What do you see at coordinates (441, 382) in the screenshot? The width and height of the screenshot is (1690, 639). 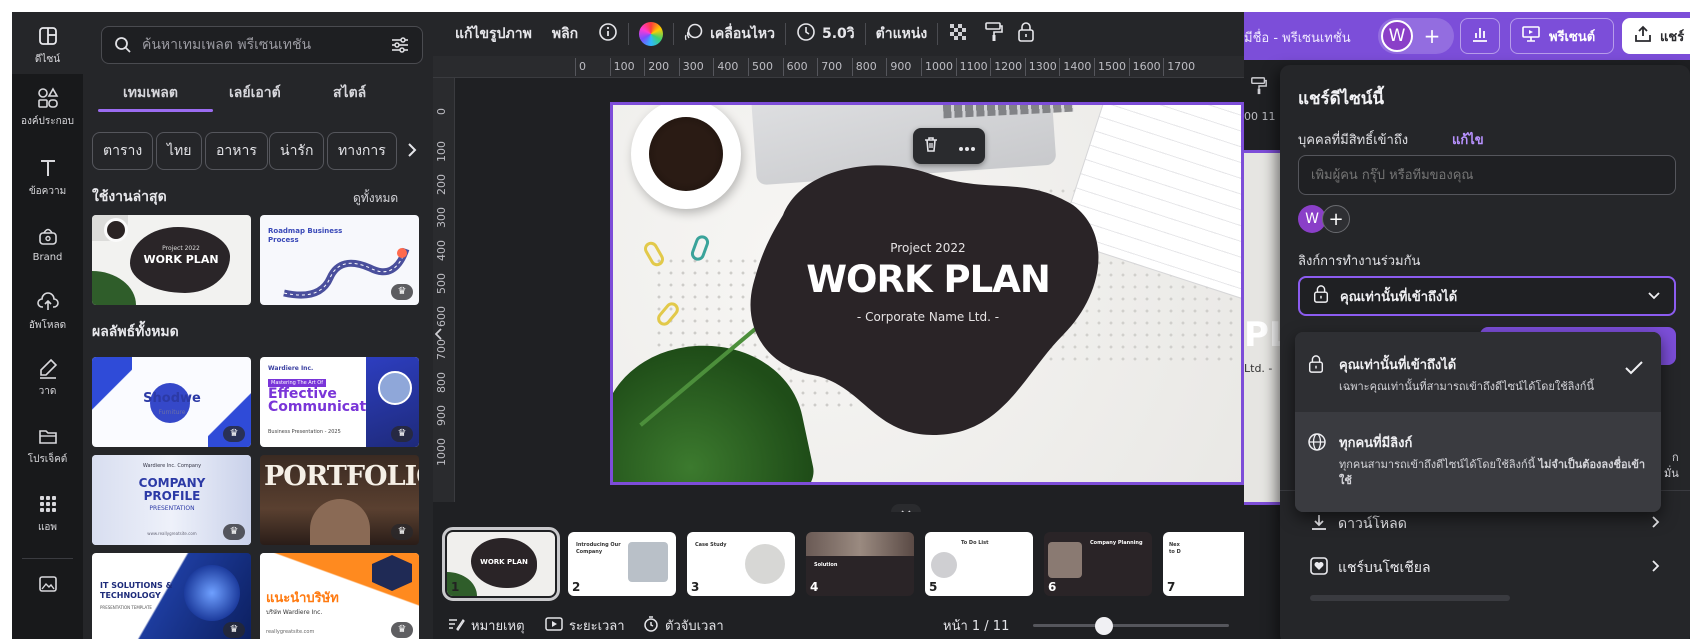 I see `ruler-tick: 800` at bounding box center [441, 382].